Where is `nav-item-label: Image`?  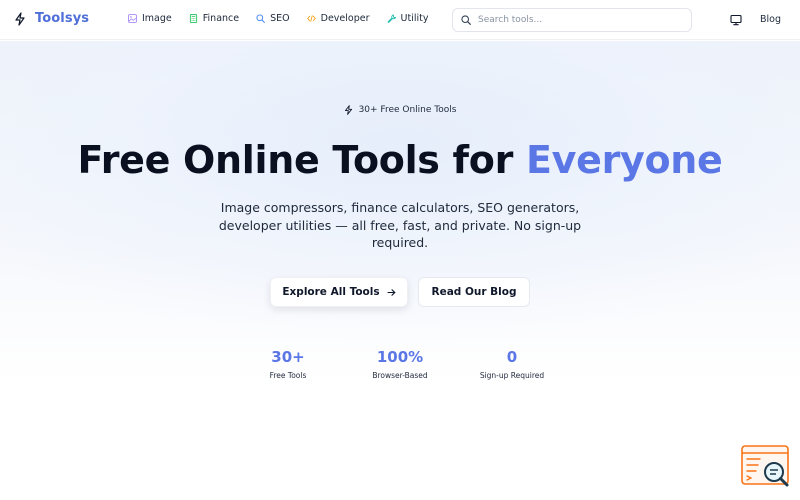 nav-item-label: Image is located at coordinates (157, 18).